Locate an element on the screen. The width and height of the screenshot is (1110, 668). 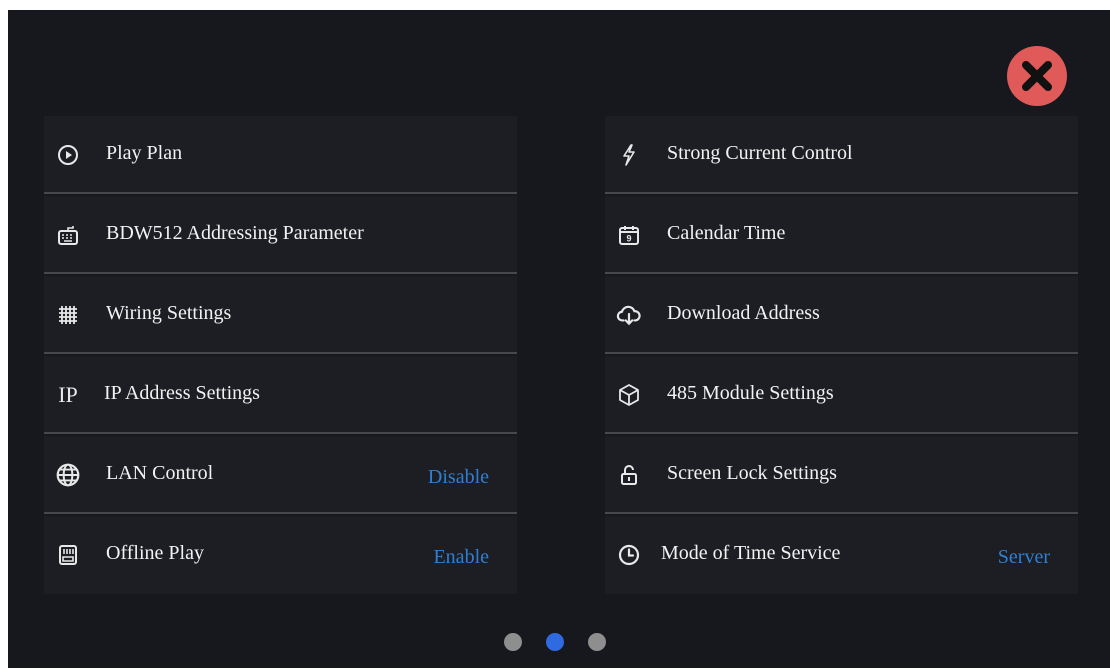
clock-icon is located at coordinates (629, 555).